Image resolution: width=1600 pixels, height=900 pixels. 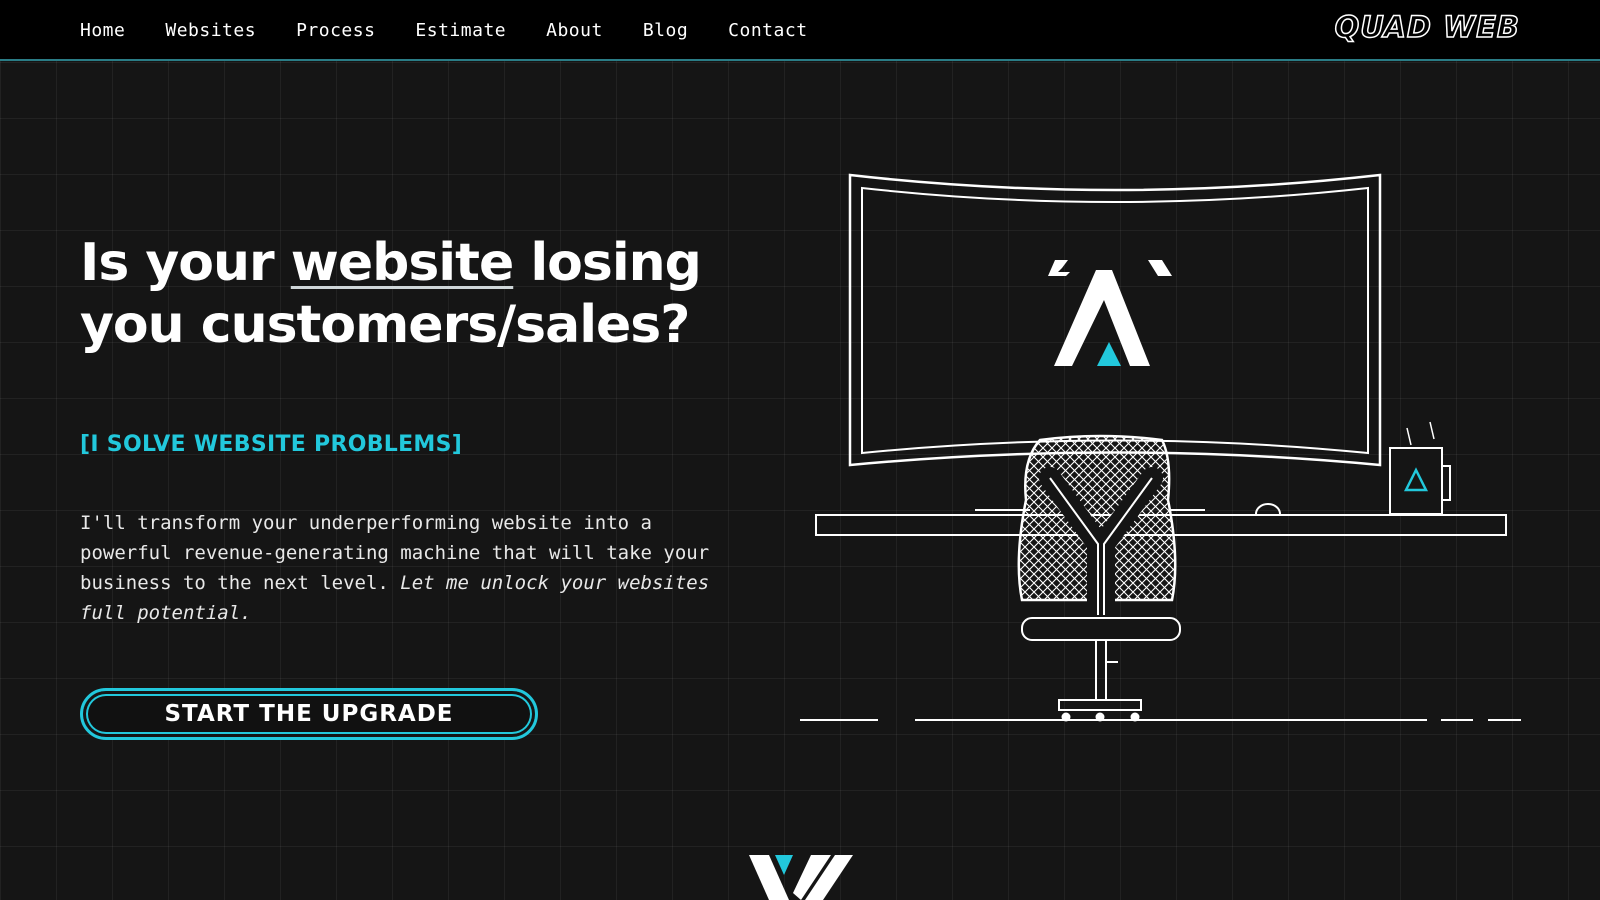 I want to click on nav-estimate-link: Estimate, so click(x=460, y=30).